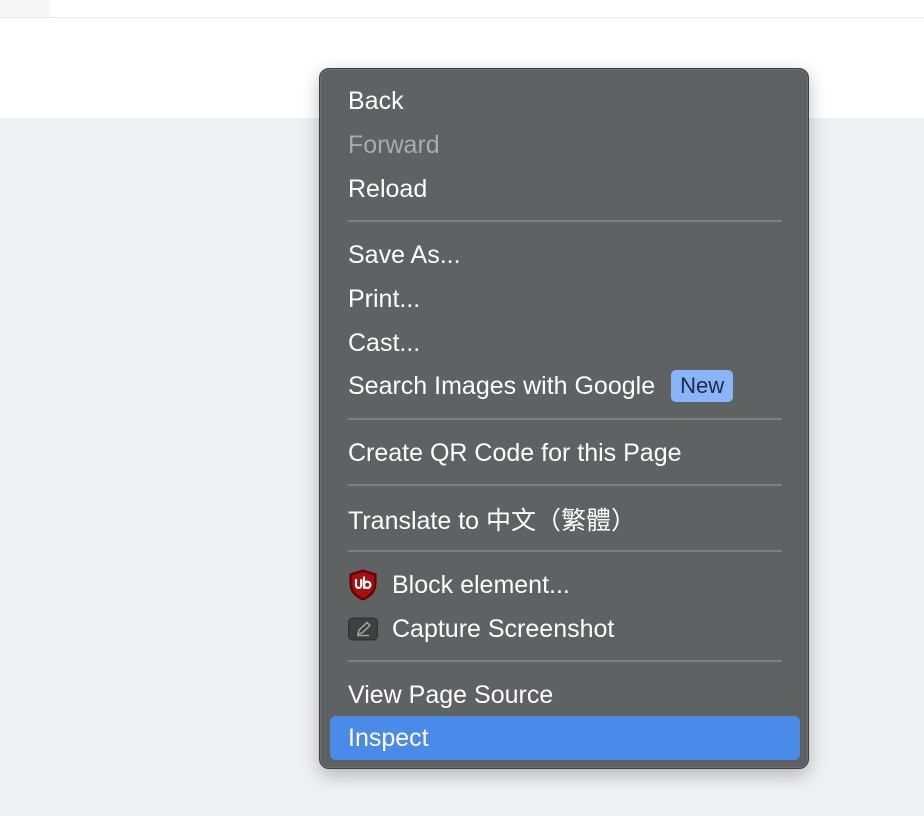 The image size is (924, 816). Describe the element at coordinates (388, 737) in the screenshot. I see `menu-item-inspect-label: Inspect` at that location.